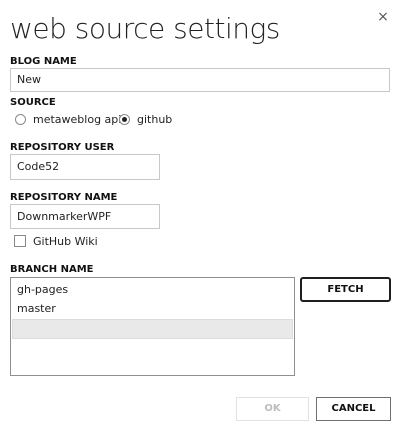 The height and width of the screenshot is (441, 400). I want to click on github-wiki-checkbox, so click(20, 241).